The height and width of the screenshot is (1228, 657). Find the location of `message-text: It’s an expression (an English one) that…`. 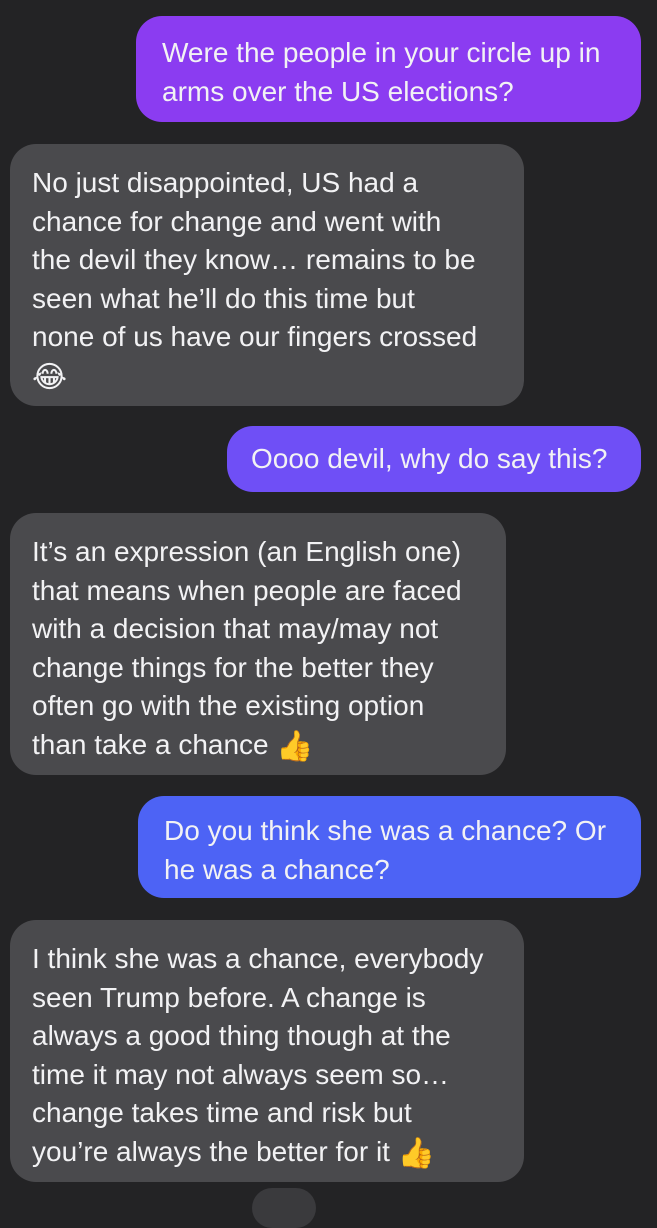

message-text: It’s an expression (an English one) that… is located at coordinates (247, 648).